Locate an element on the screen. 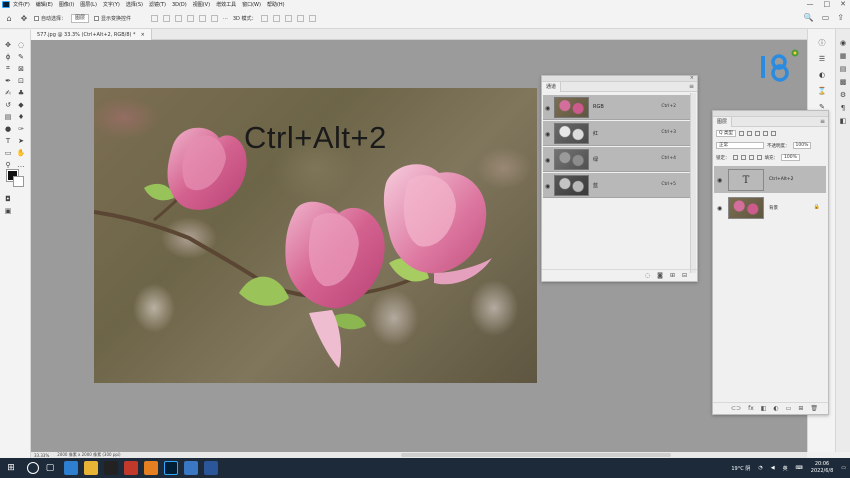 The width and height of the screenshot is (850, 478). lock-transparent-icon is located at coordinates (735, 157).